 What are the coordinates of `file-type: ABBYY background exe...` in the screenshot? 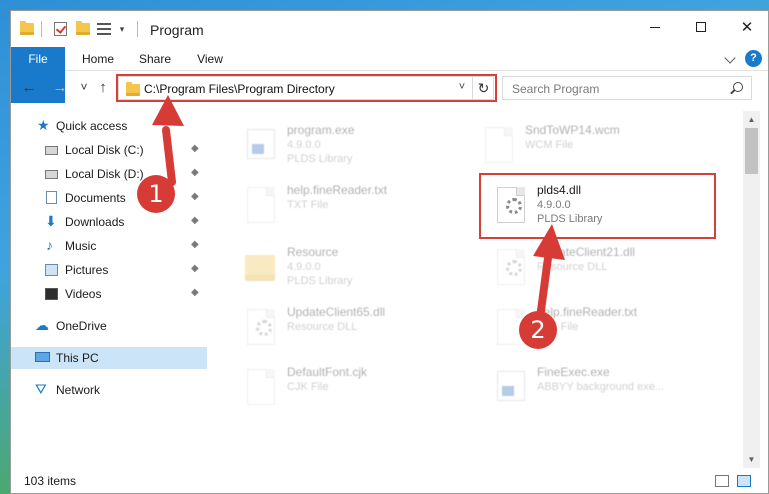 It's located at (600, 387).